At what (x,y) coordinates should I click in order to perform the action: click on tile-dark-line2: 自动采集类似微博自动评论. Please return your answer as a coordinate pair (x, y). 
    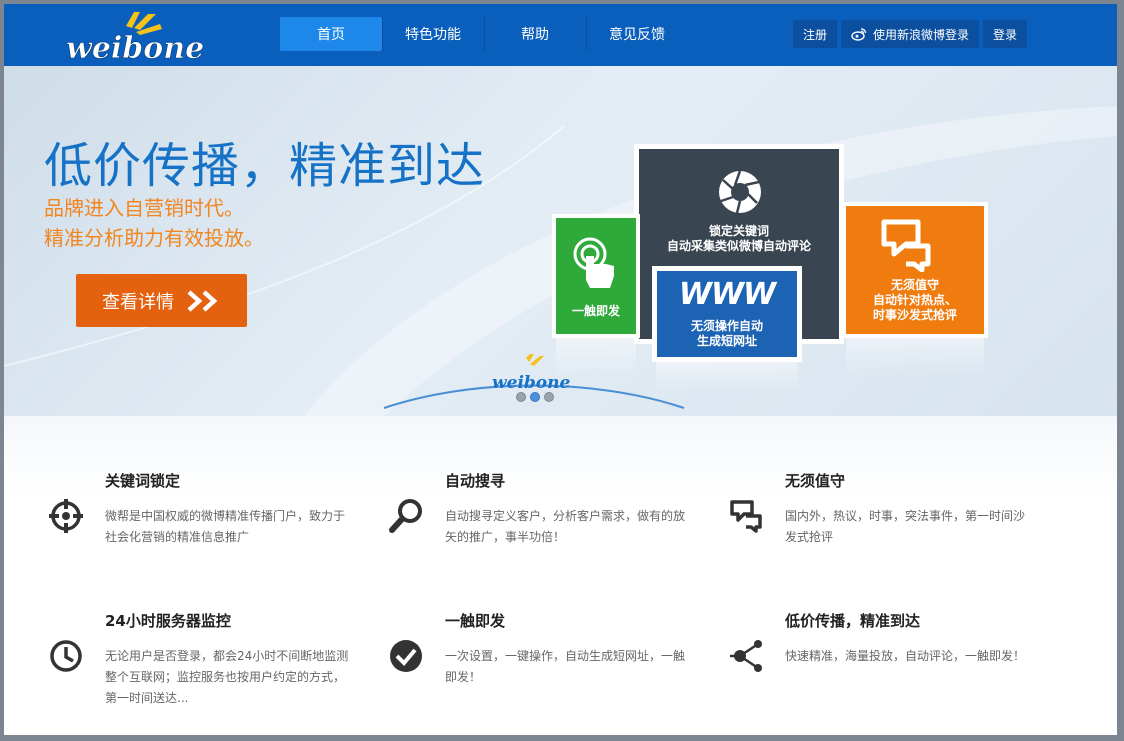
    Looking at the image, I should click on (738, 246).